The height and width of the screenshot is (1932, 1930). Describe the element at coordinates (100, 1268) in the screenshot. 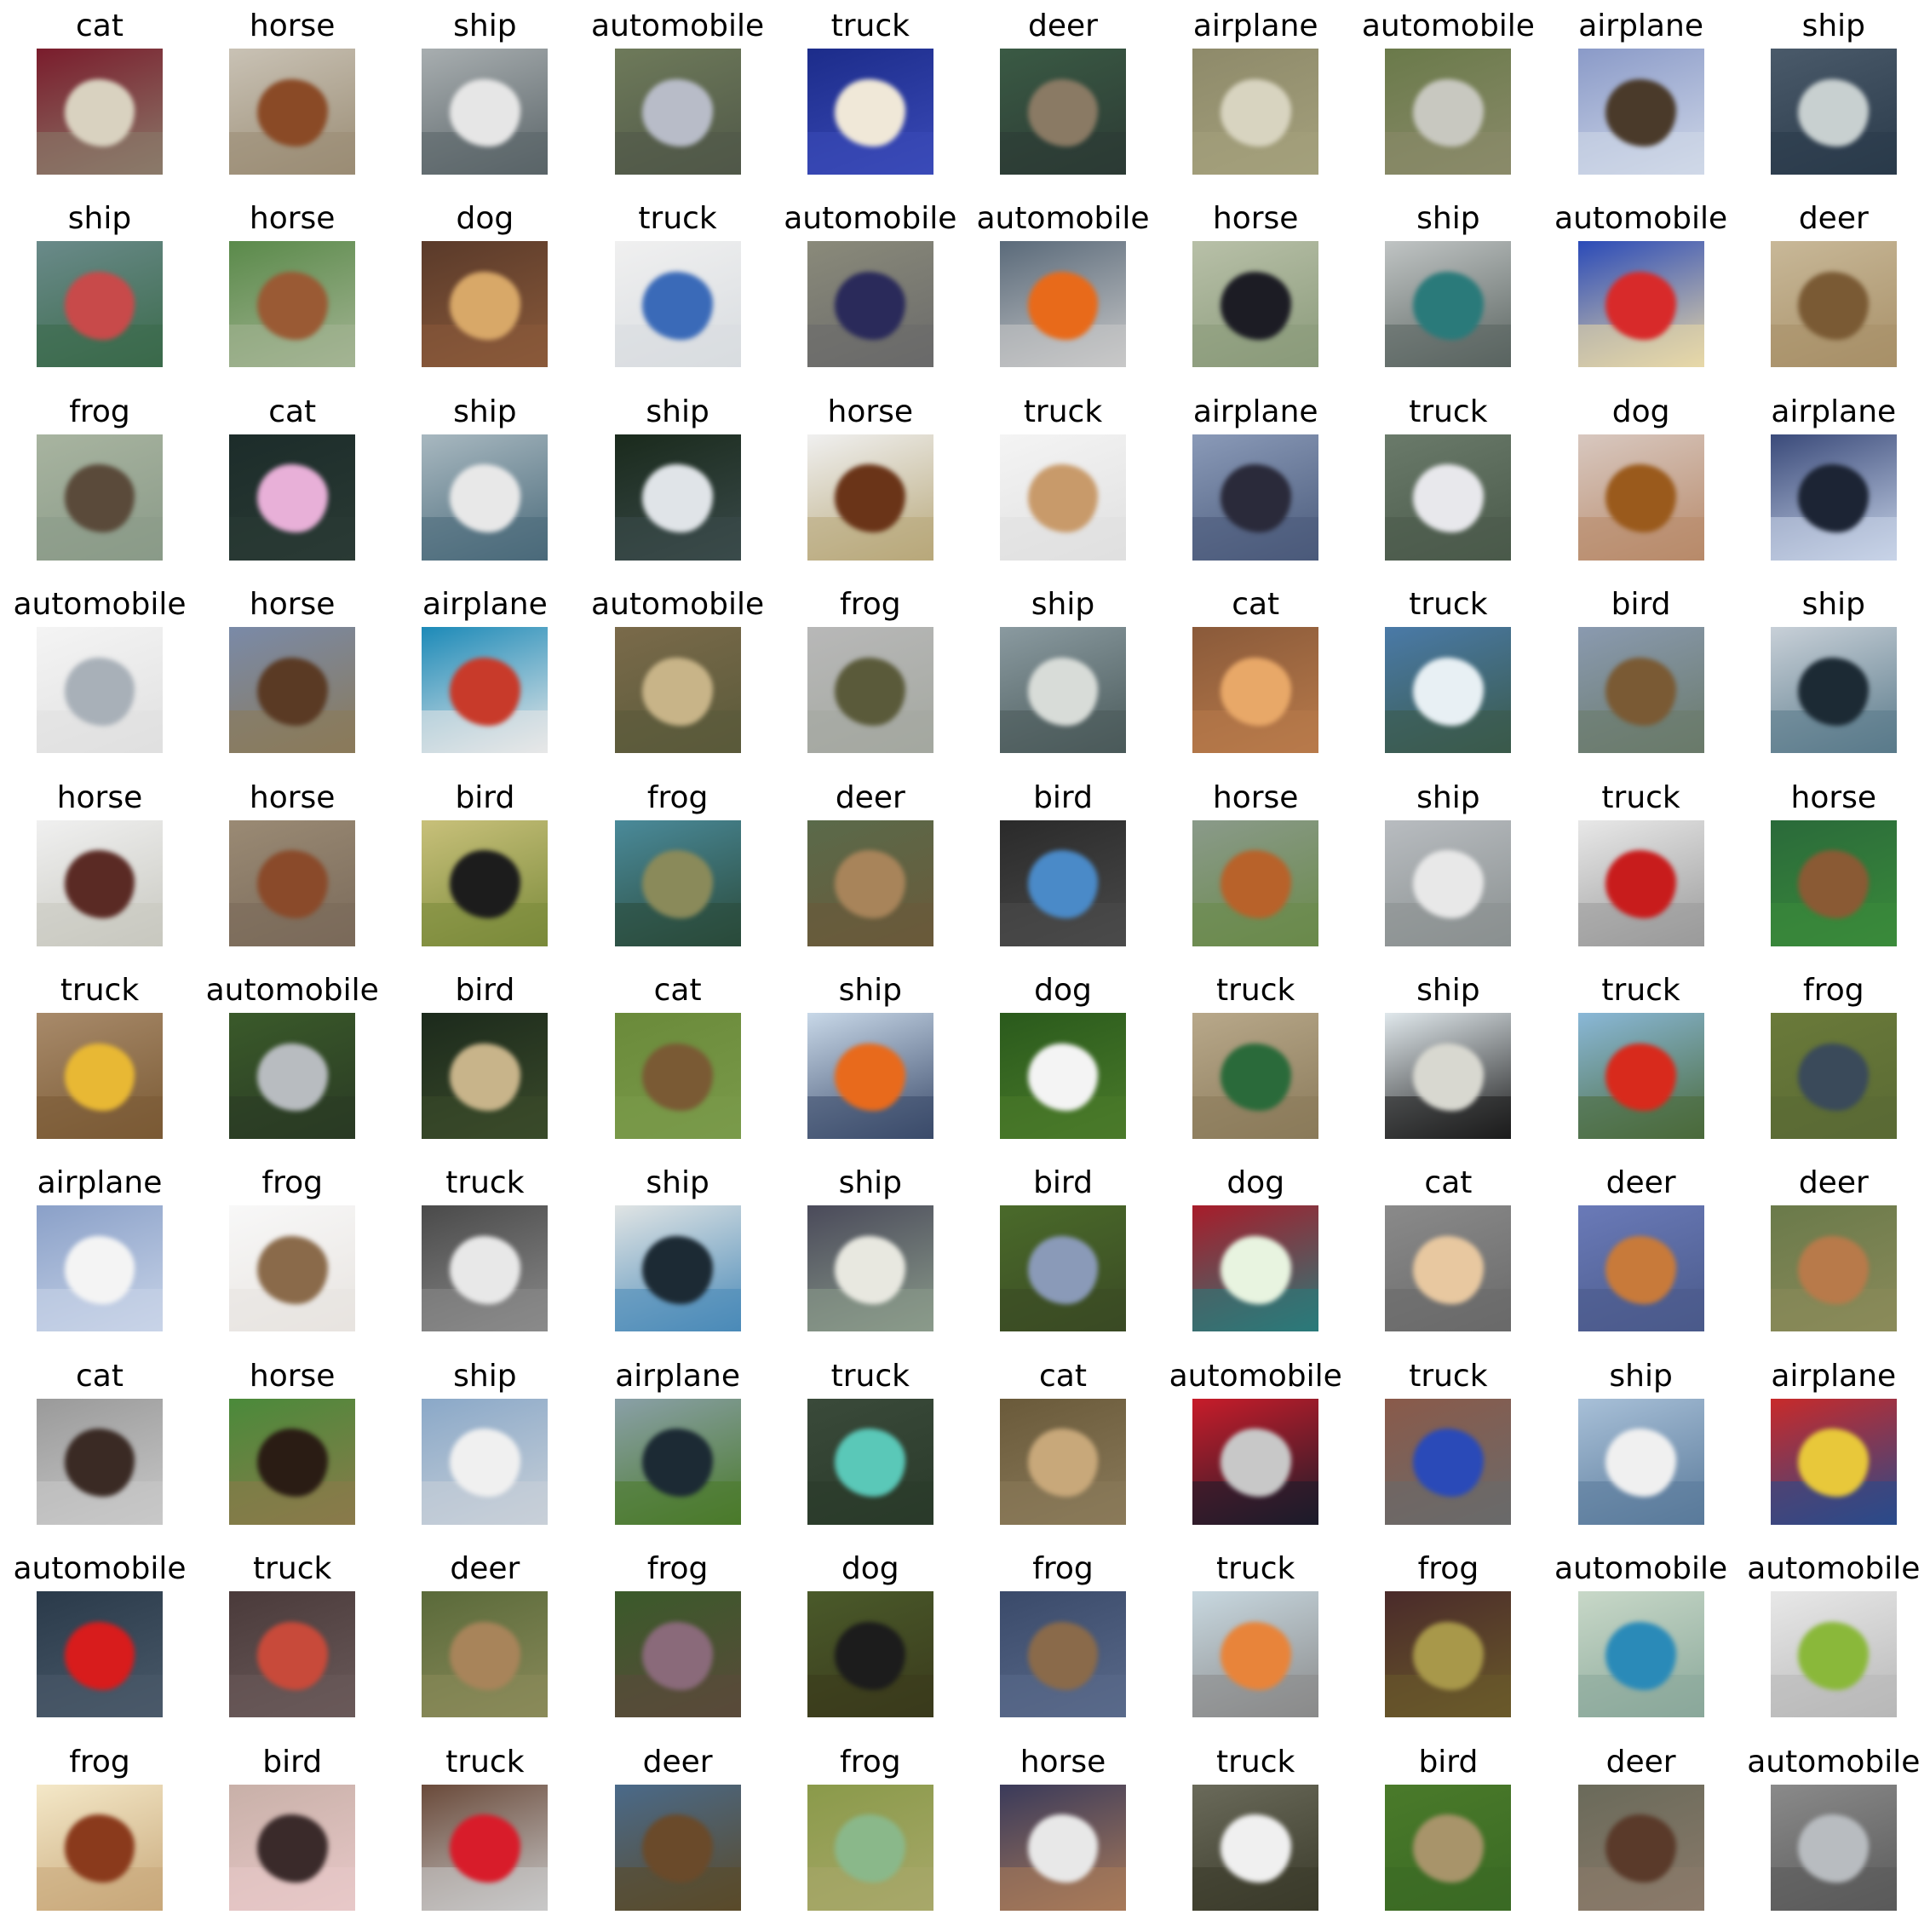

I see `airplane-icon` at that location.